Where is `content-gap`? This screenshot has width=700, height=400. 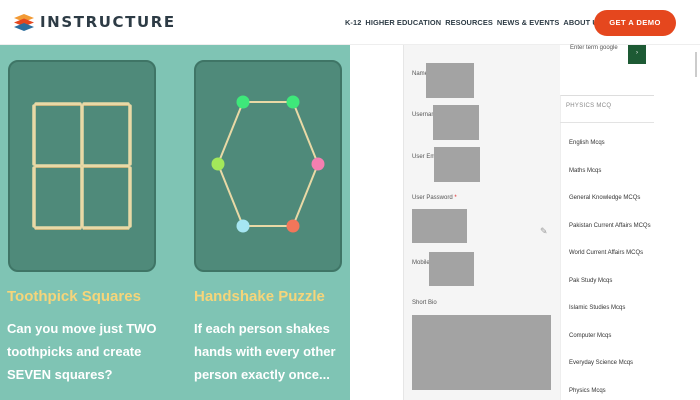 content-gap is located at coordinates (376, 222).